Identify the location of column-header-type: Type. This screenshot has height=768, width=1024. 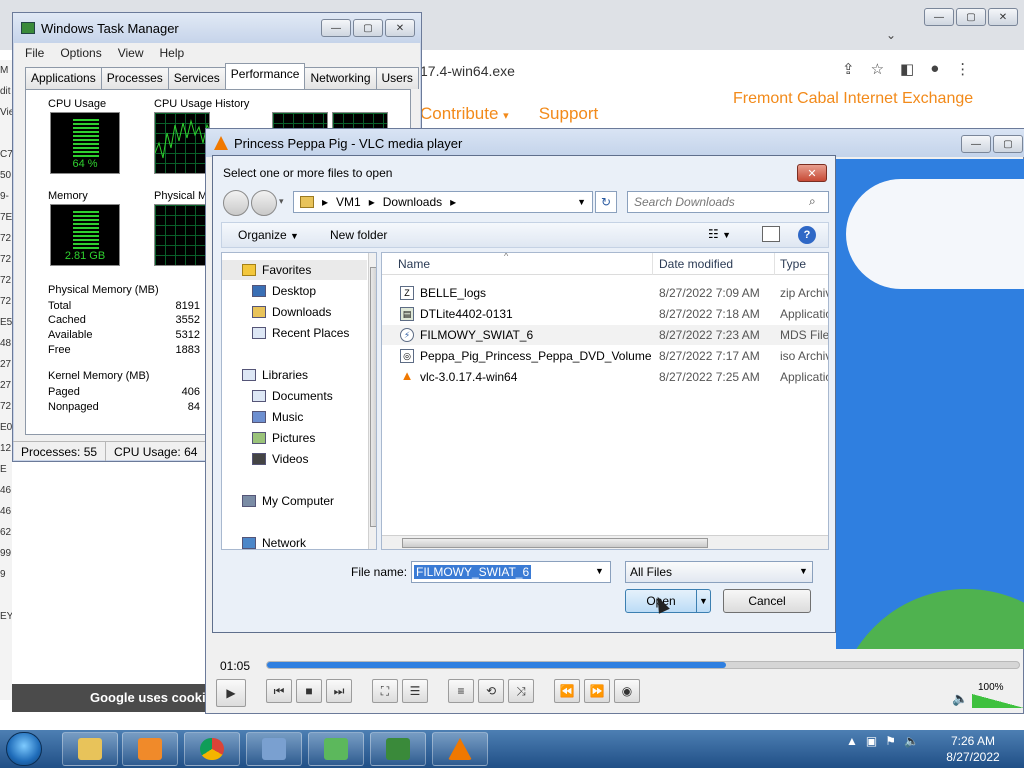
(793, 264).